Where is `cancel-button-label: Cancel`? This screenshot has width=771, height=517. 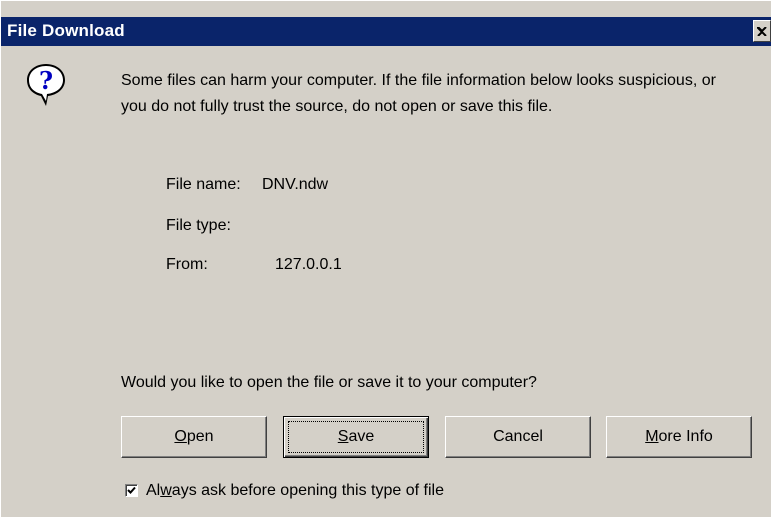 cancel-button-label: Cancel is located at coordinates (518, 436).